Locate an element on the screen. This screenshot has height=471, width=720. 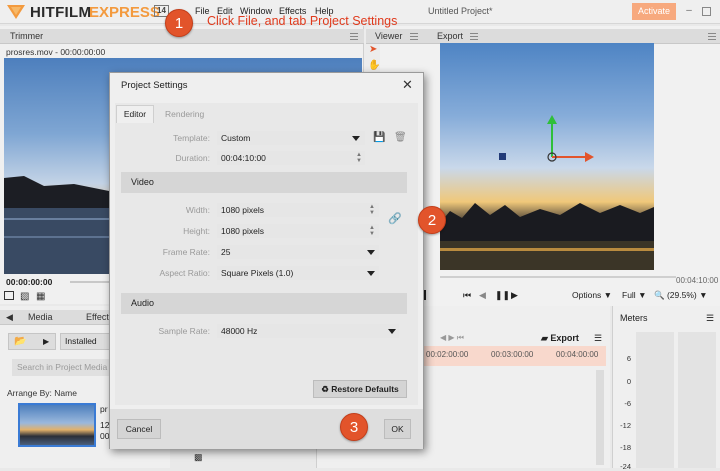
zoom-dropdown: 🔍 (29.5%) ▼ is located at coordinates (681, 295).